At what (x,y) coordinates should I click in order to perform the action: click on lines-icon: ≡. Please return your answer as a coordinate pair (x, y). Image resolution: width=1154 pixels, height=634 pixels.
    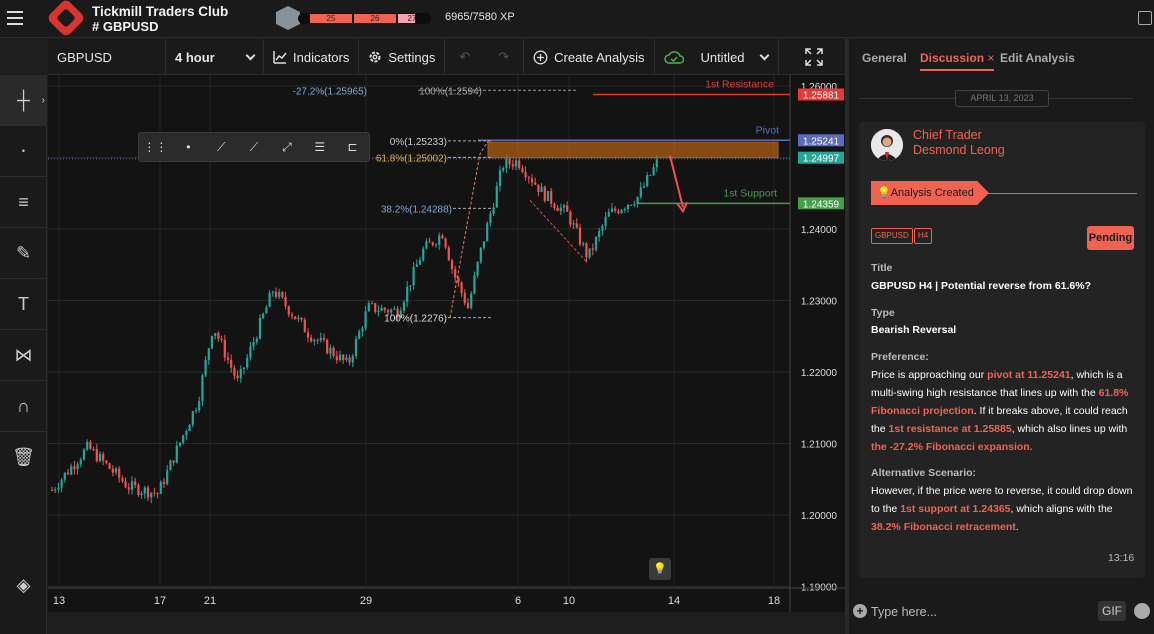
    Looking at the image, I should click on (23, 201).